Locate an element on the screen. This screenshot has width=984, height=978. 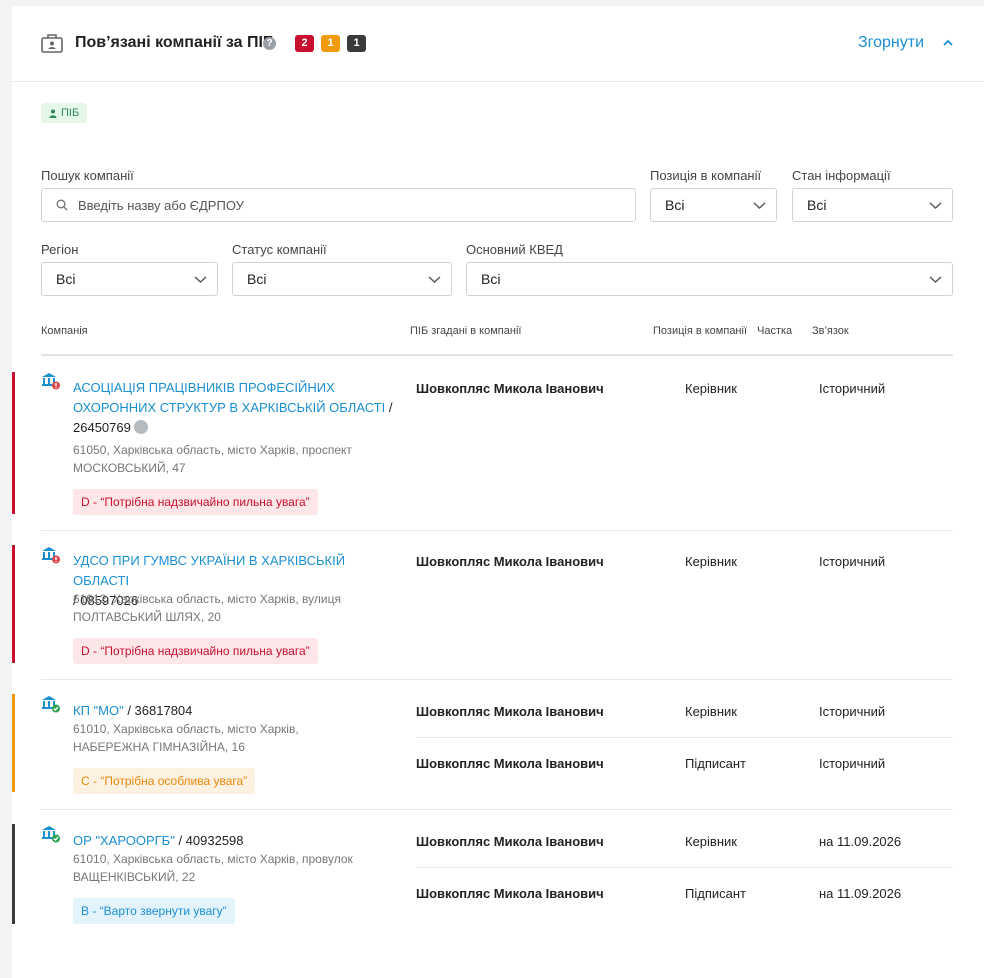
col-header-relation: Зв’язок is located at coordinates (830, 331).